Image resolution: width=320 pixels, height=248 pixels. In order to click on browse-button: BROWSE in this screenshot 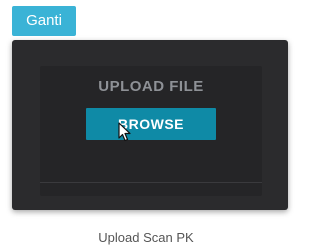, I will do `click(151, 124)`.